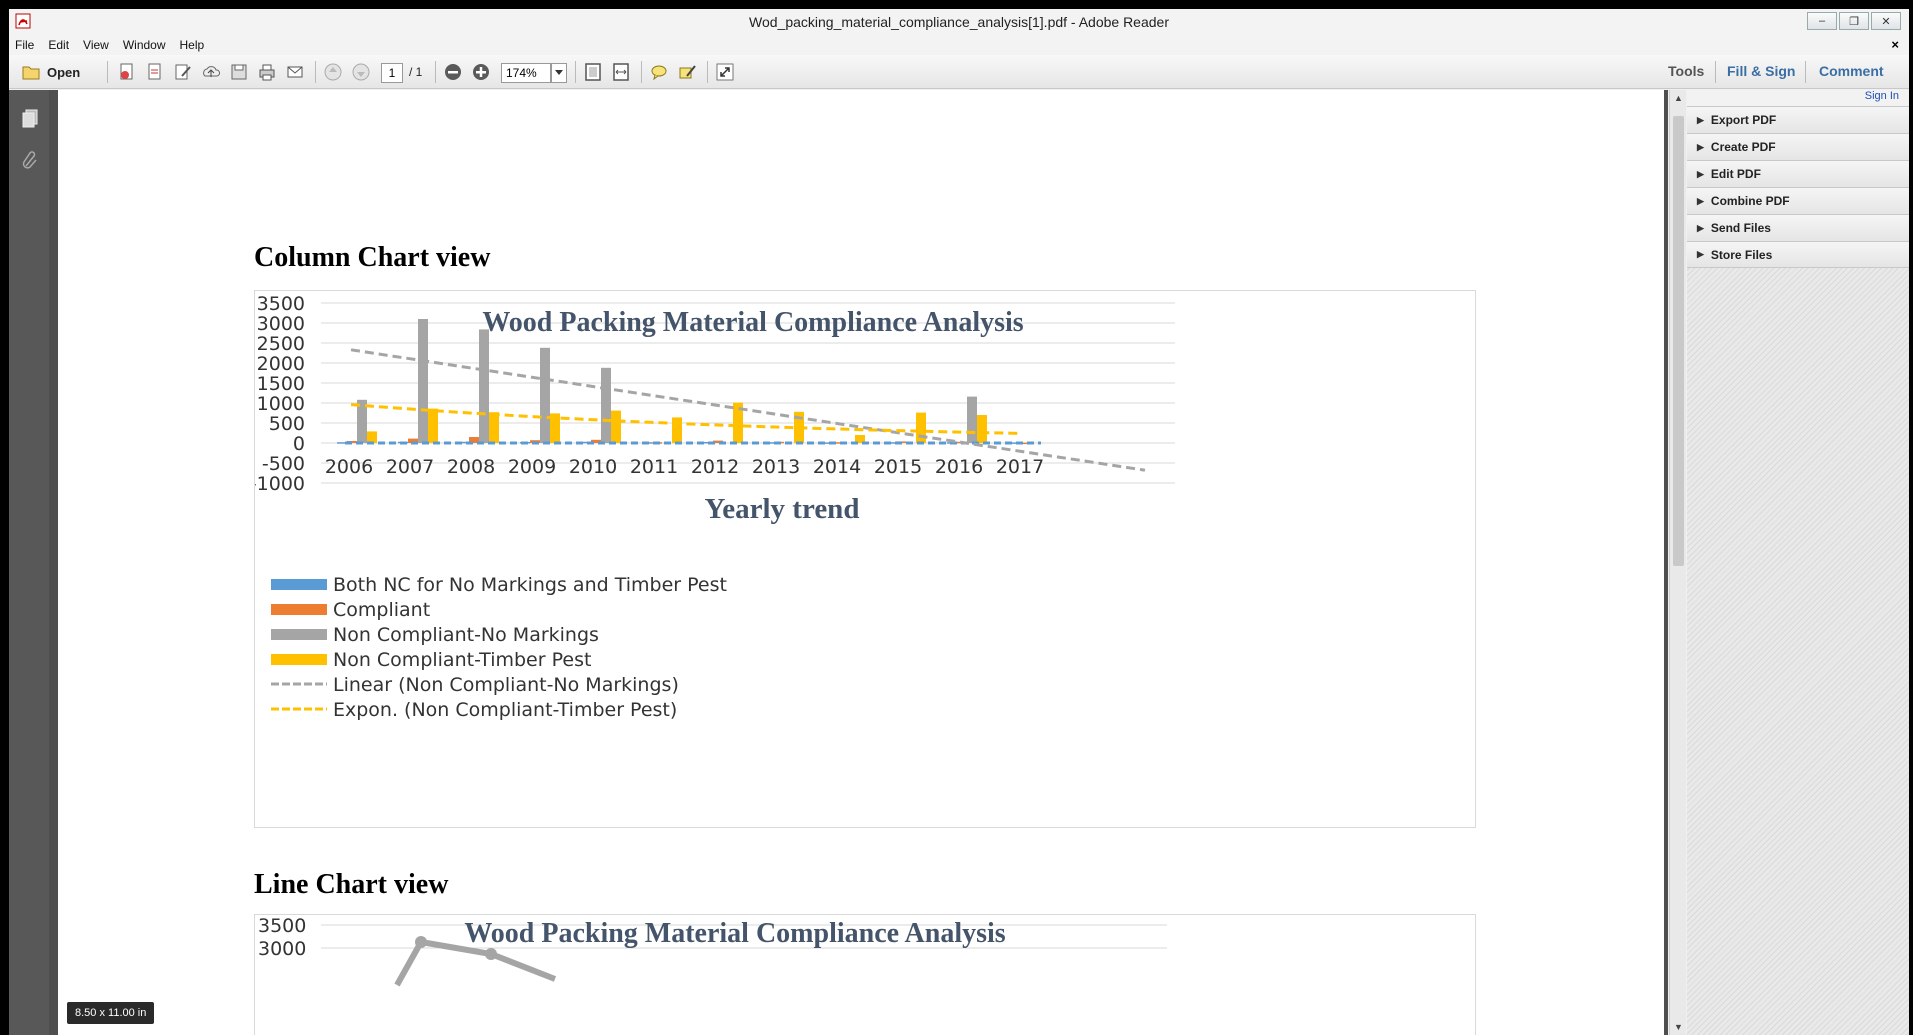  I want to click on print-button, so click(267, 72).